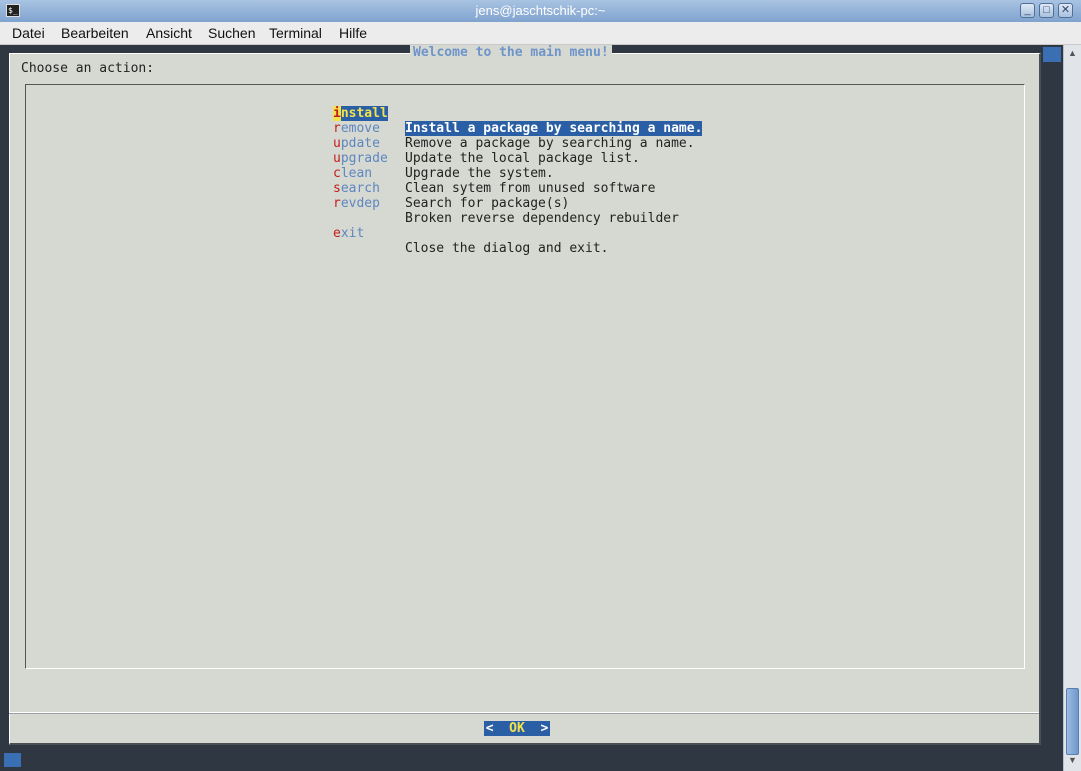 This screenshot has width=1081, height=771. What do you see at coordinates (522, 158) in the screenshot?
I see `menu-item-desc: Update the local package list.` at bounding box center [522, 158].